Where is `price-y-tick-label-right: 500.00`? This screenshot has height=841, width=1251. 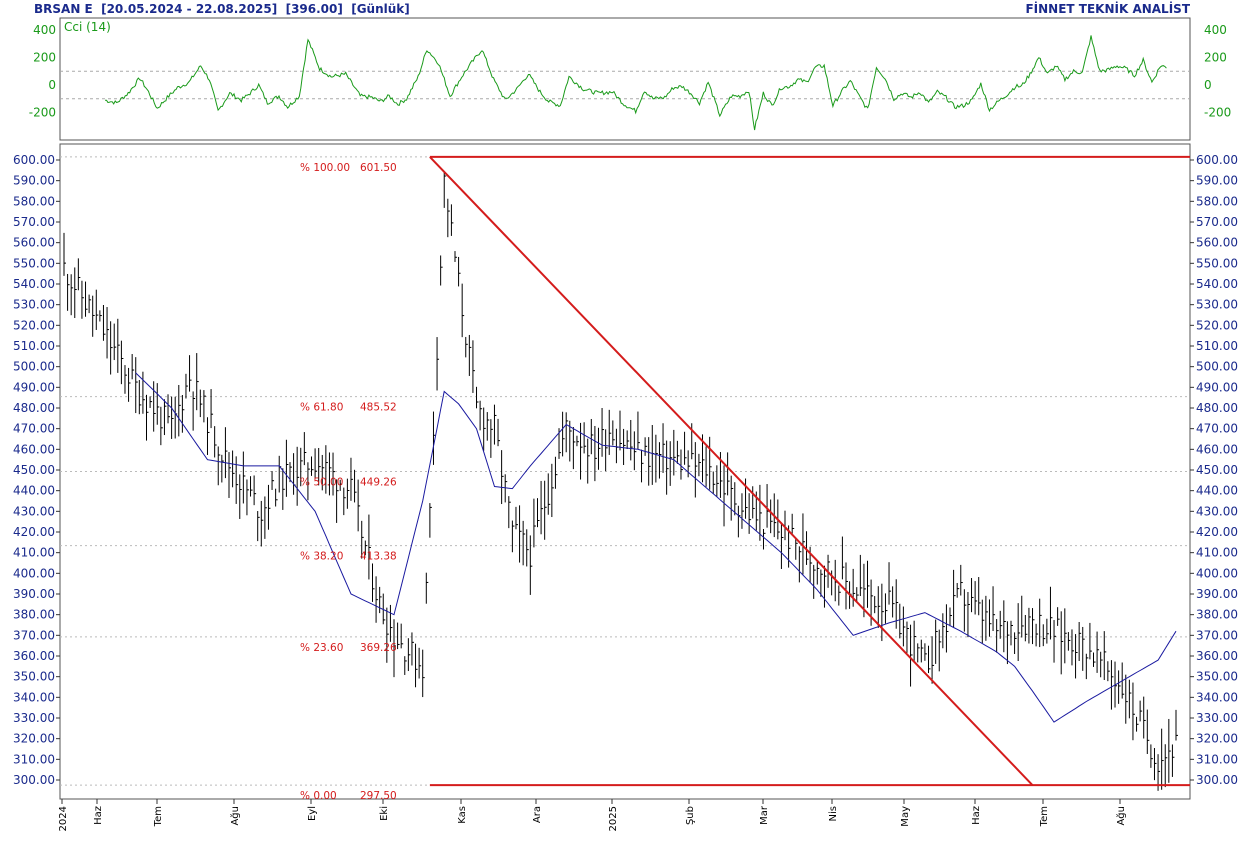 price-y-tick-label-right: 500.00 is located at coordinates (1217, 367).